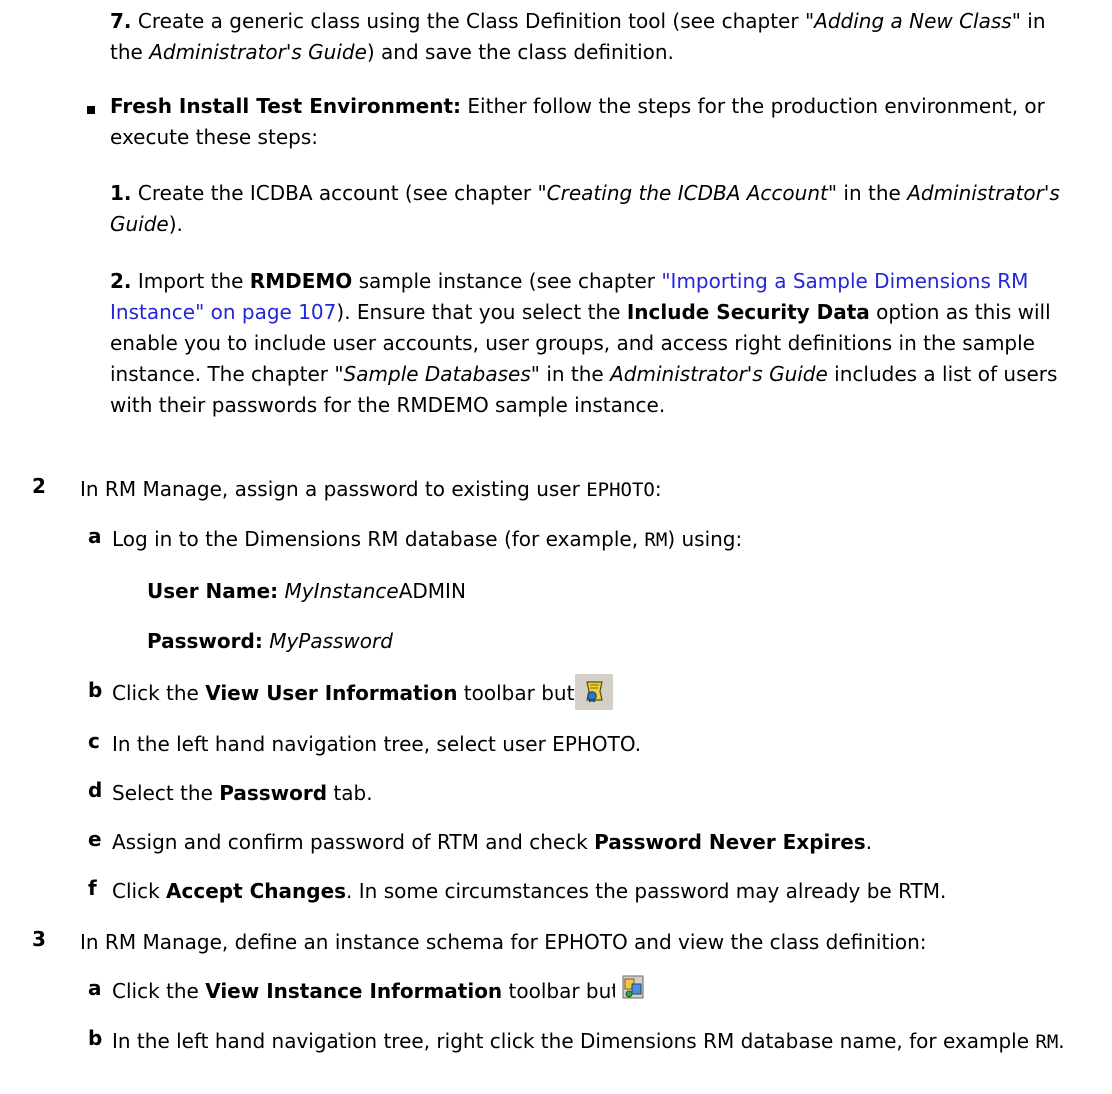 The image size is (1112, 1094). Describe the element at coordinates (94, 741) in the screenshot. I see `substep-label: c` at that location.